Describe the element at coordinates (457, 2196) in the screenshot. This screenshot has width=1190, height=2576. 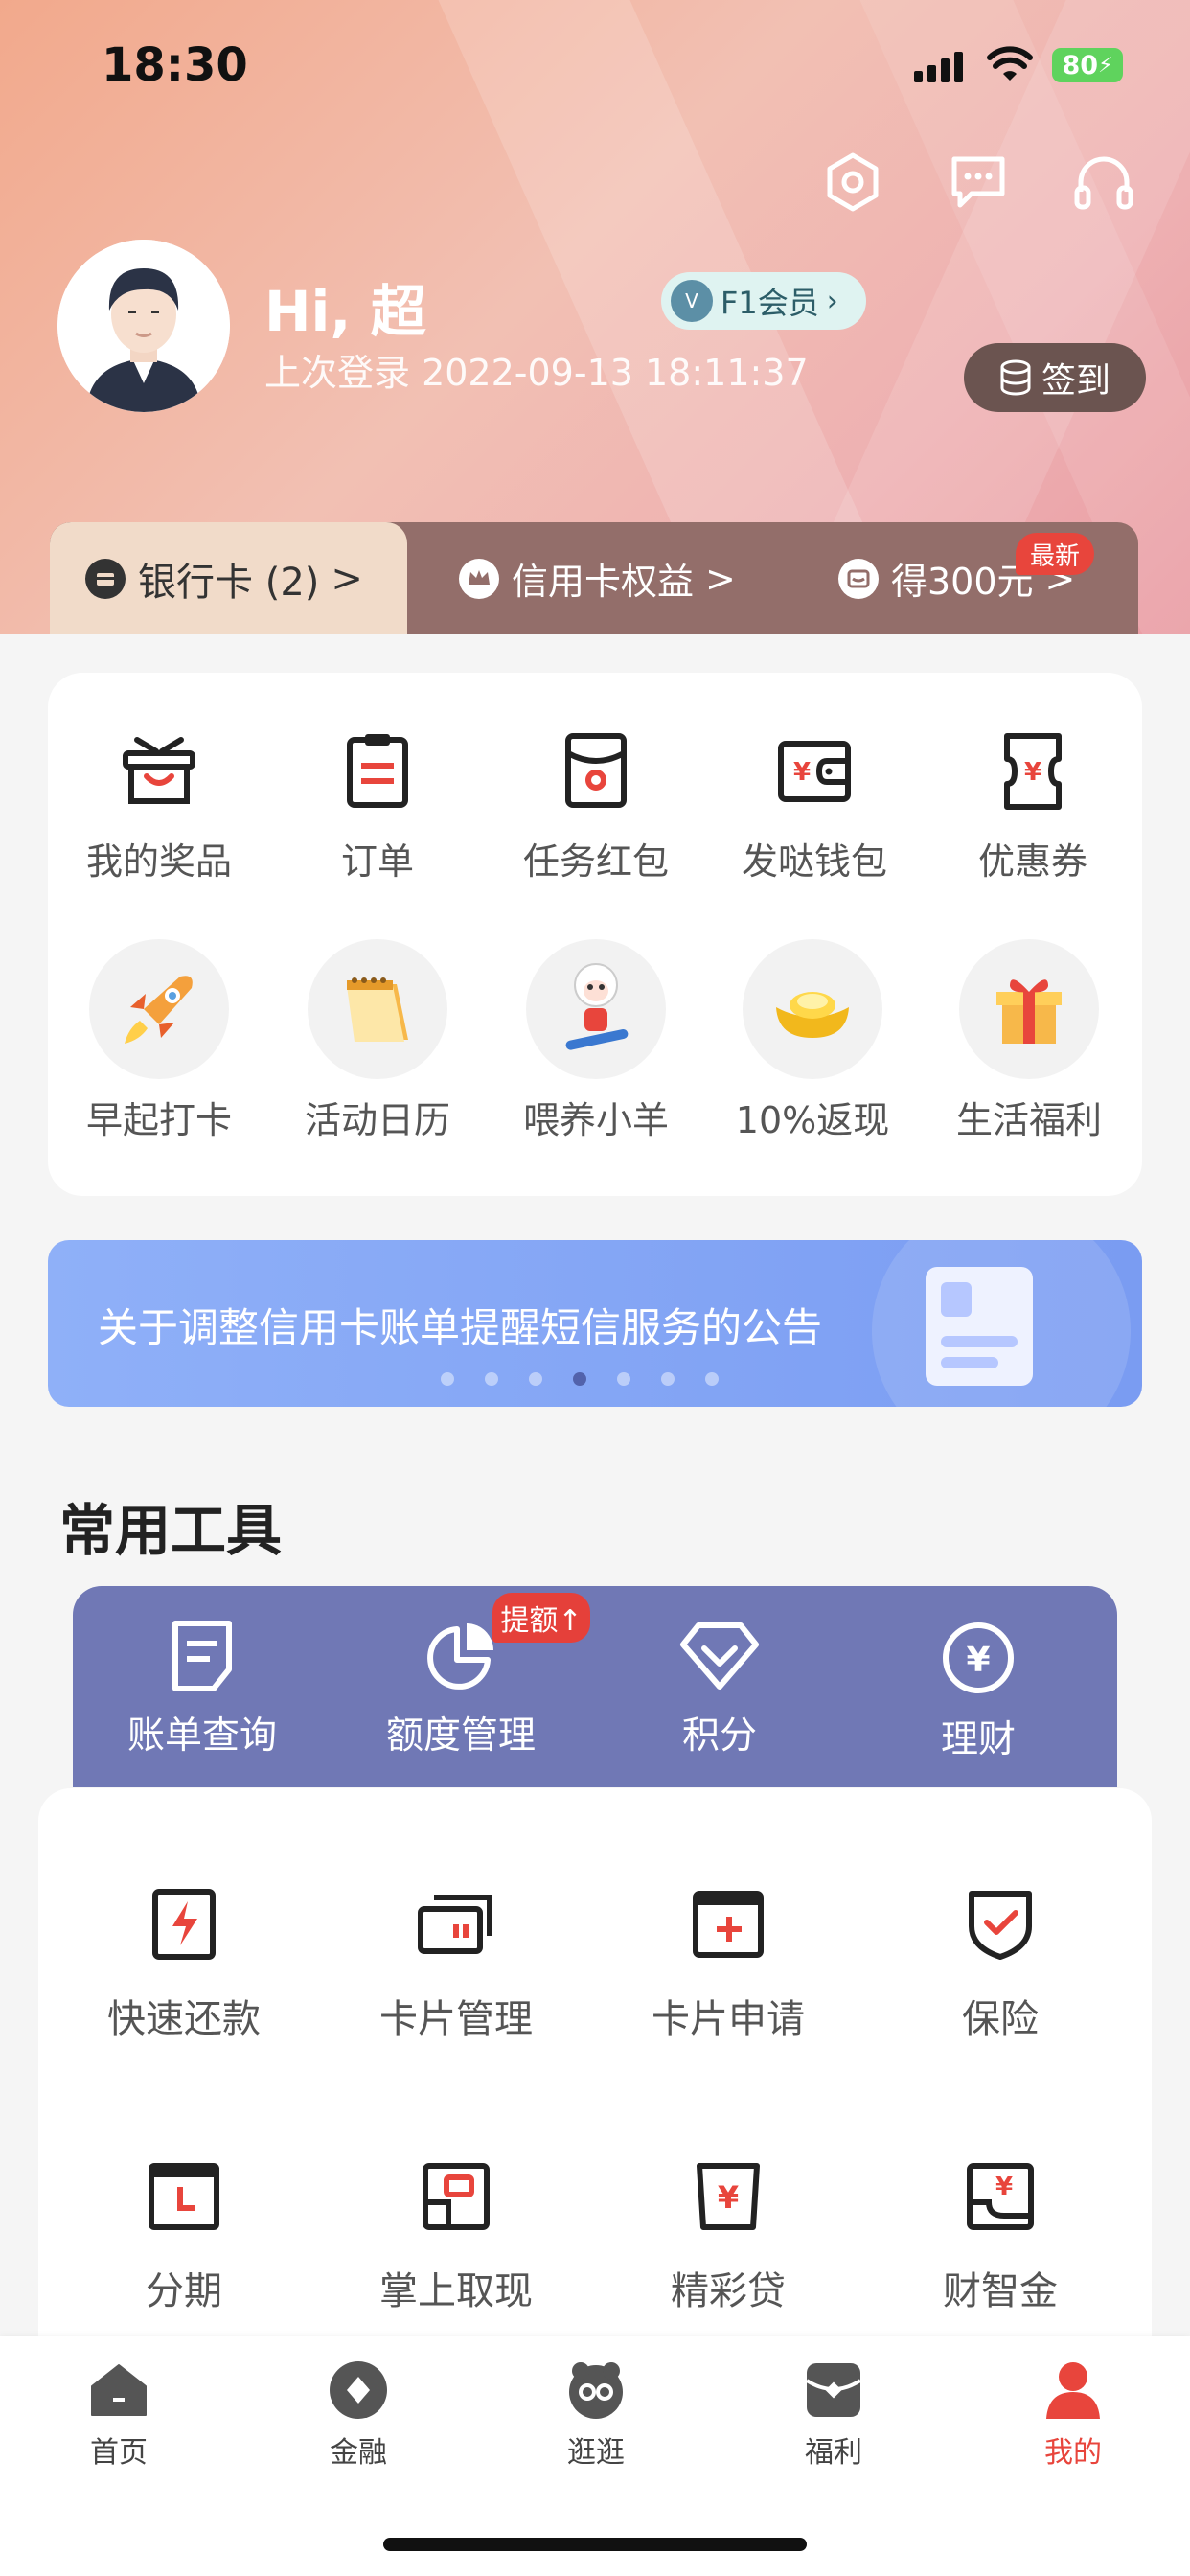
I see `cash-withdraw-icon` at that location.